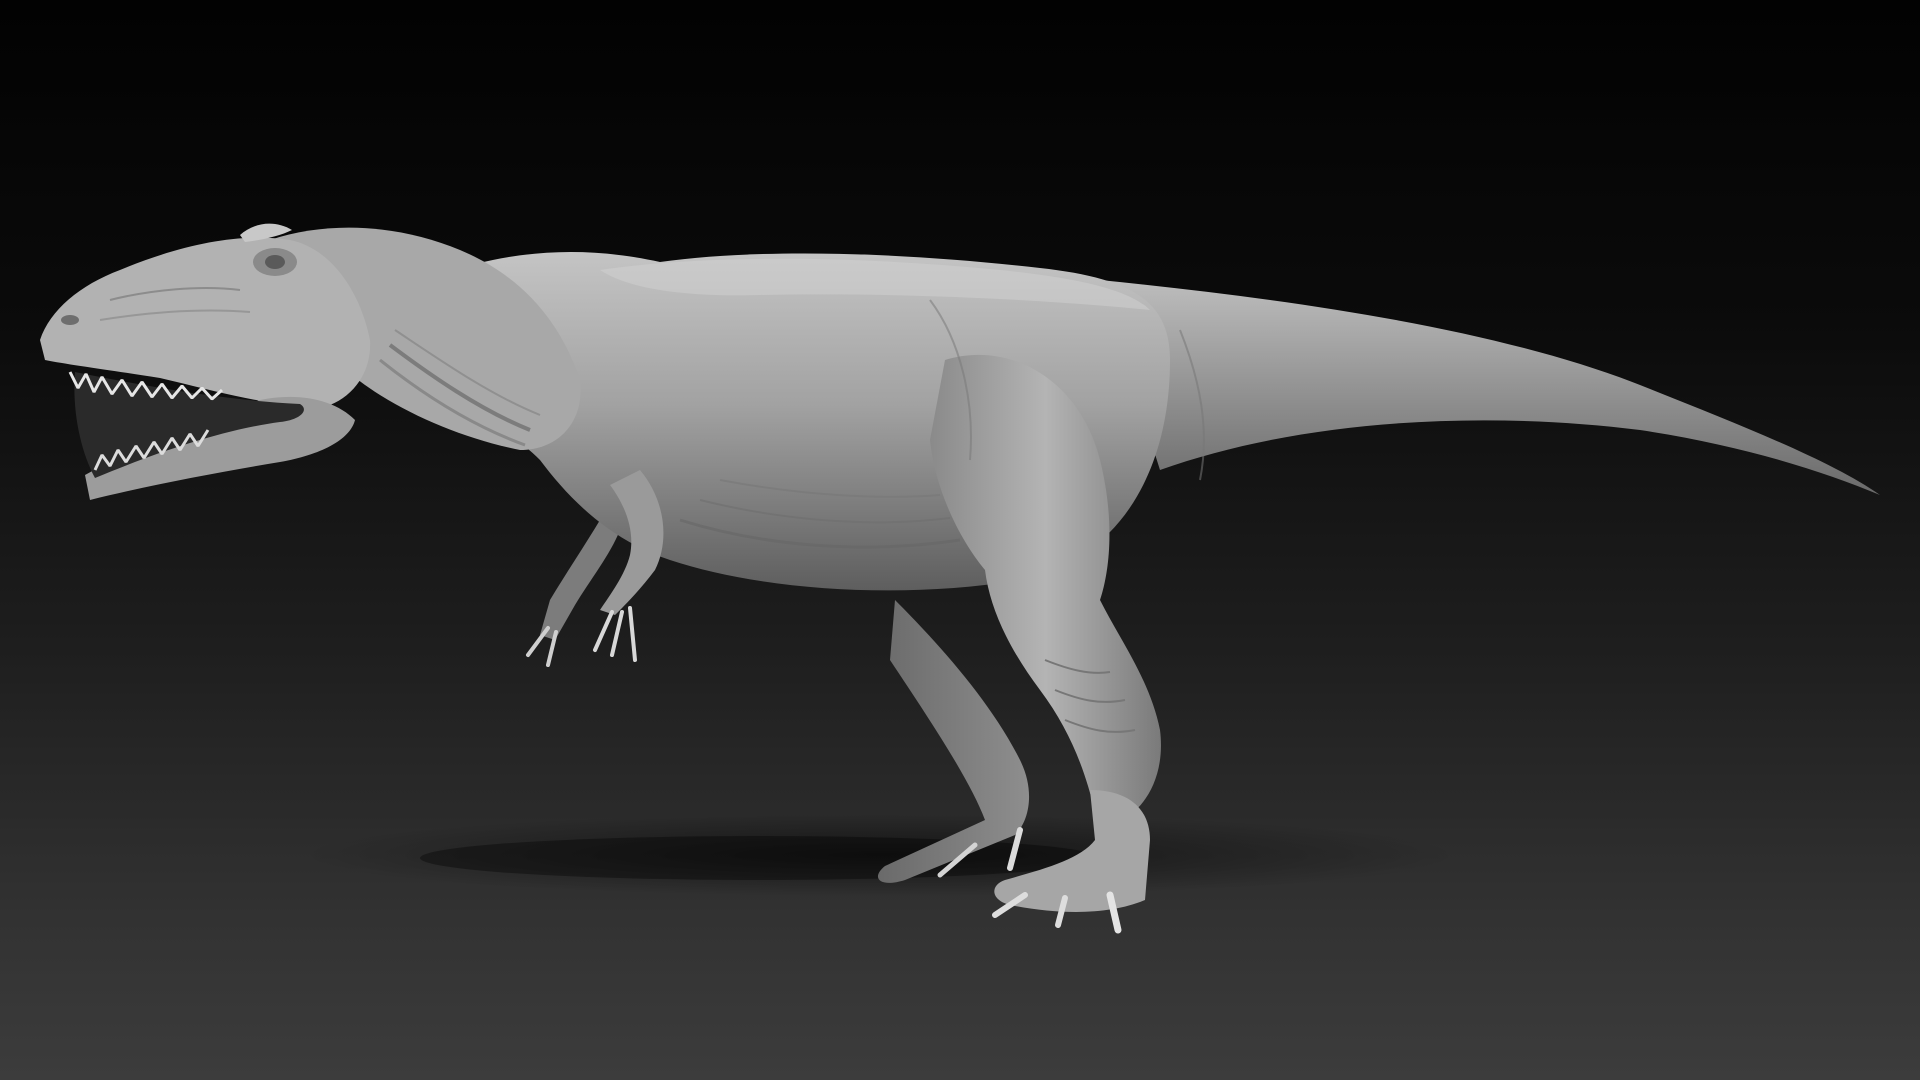 Image resolution: width=1920 pixels, height=1080 pixels. Describe the element at coordinates (205, 361) in the screenshot. I see `head` at that location.